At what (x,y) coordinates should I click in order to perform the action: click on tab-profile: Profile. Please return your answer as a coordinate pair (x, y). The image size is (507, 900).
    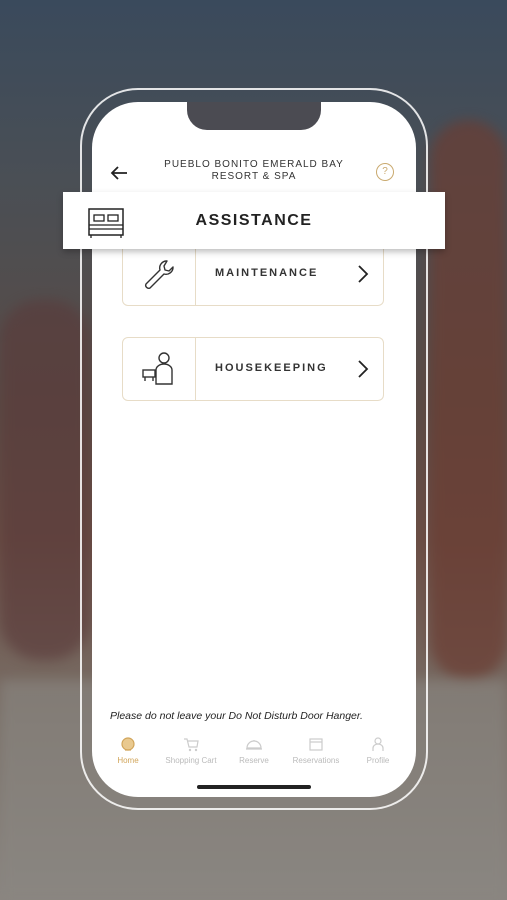
    Looking at the image, I should click on (378, 750).